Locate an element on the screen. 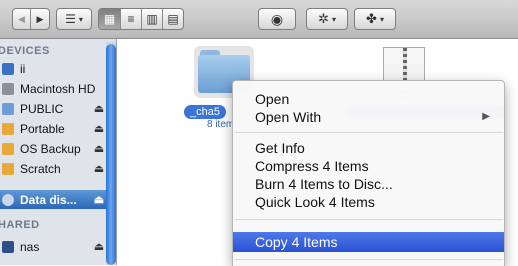 The width and height of the screenshot is (518, 266). sidebar-section-devices: DEVICES is located at coordinates (25, 51).